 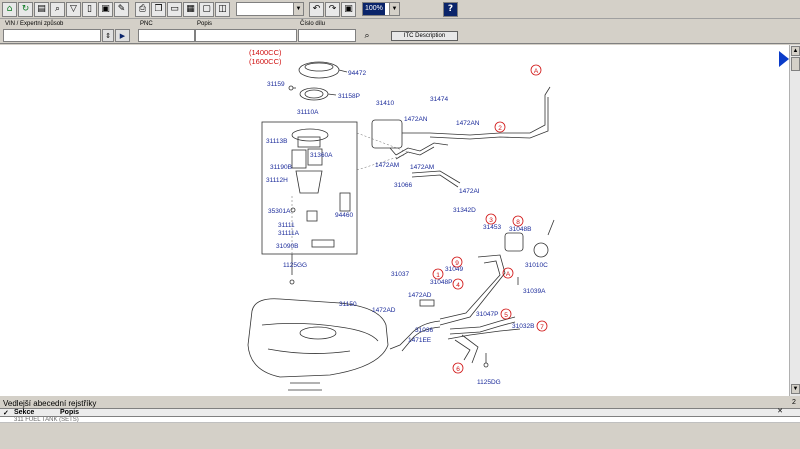 I want to click on label-1471EE: 1471EE, so click(x=420, y=340).